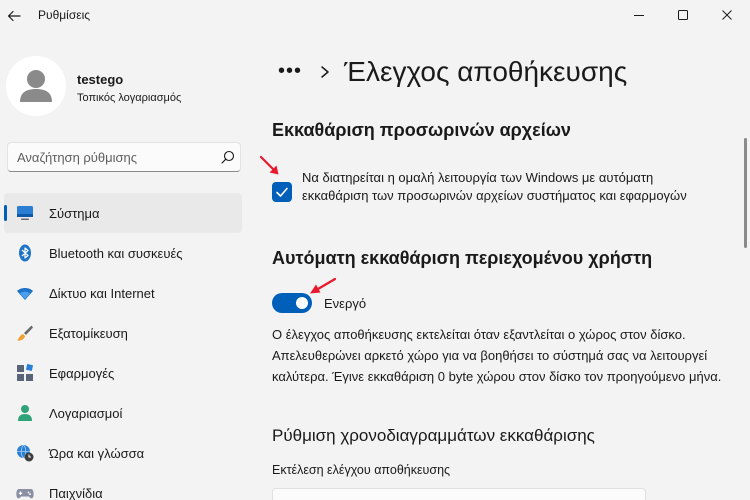 The width and height of the screenshot is (750, 500). I want to click on sidebar-item-accounts: Λογαριασμοί, so click(123, 413).